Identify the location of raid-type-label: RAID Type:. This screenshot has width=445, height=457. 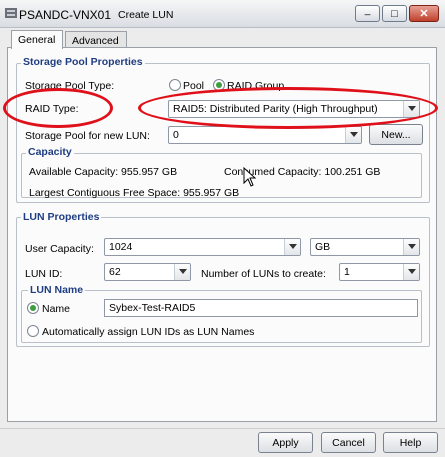
(52, 109).